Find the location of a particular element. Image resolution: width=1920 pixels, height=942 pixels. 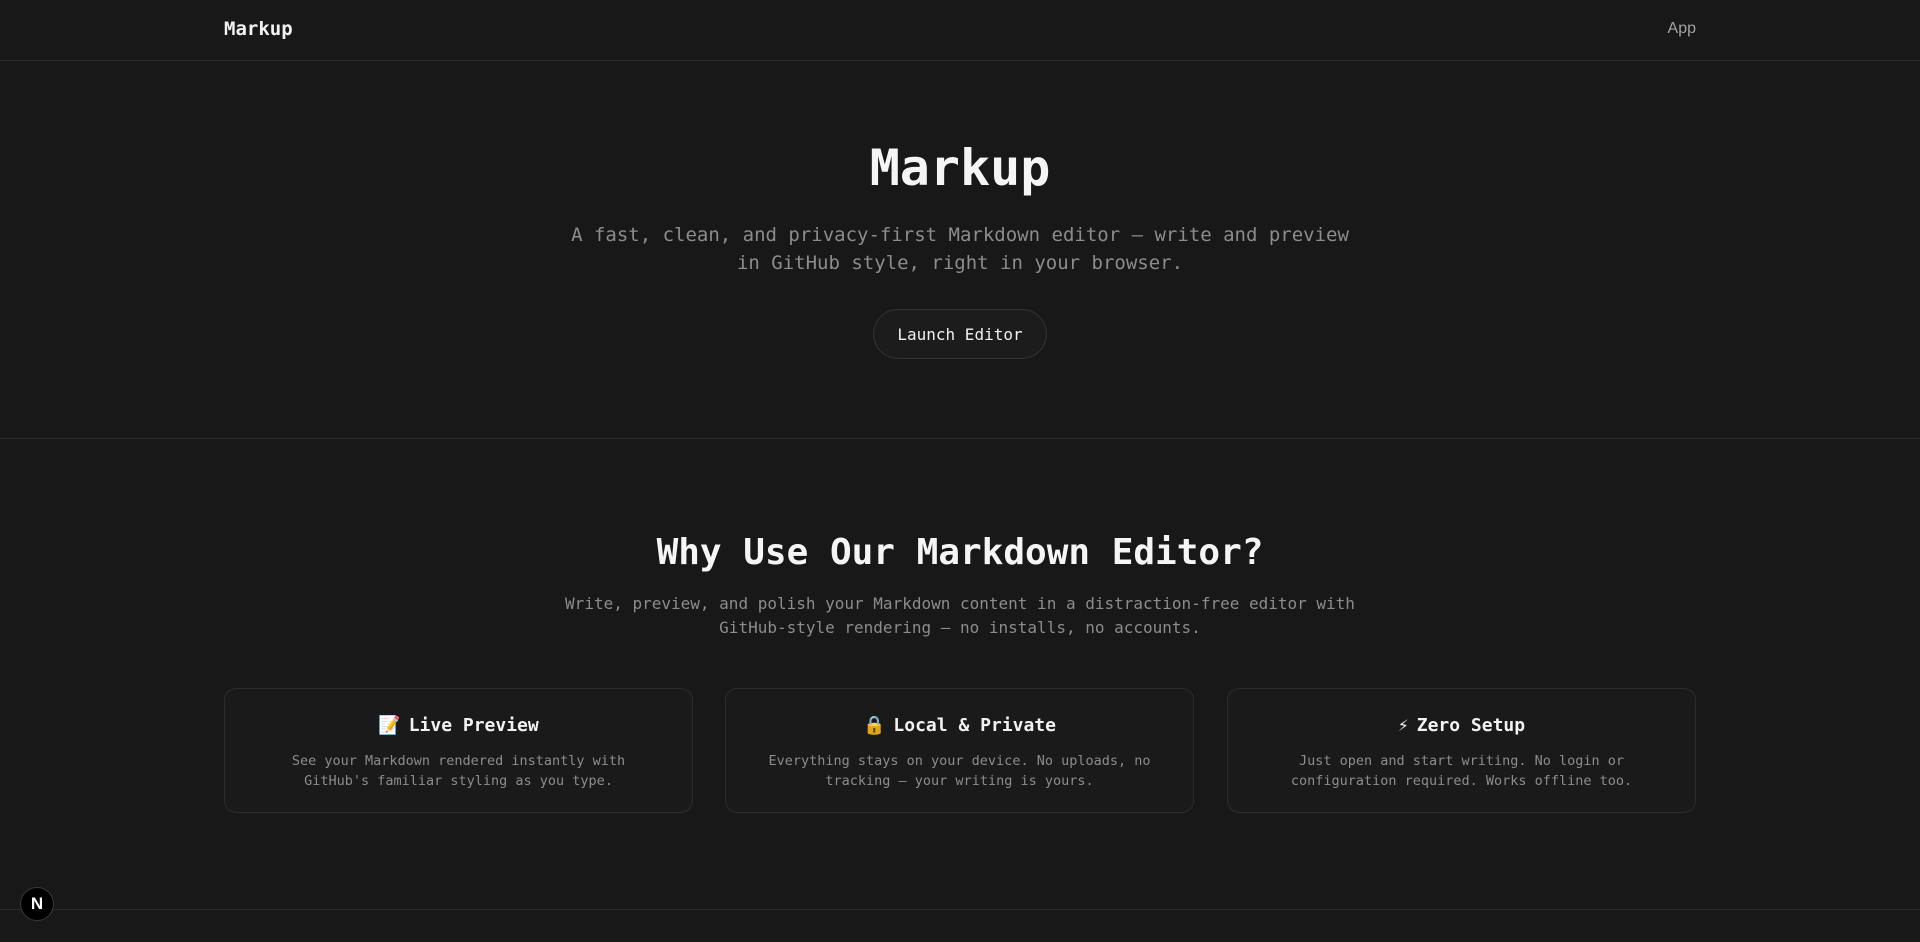

feature-card-title: Zero Setup is located at coordinates (1471, 725).